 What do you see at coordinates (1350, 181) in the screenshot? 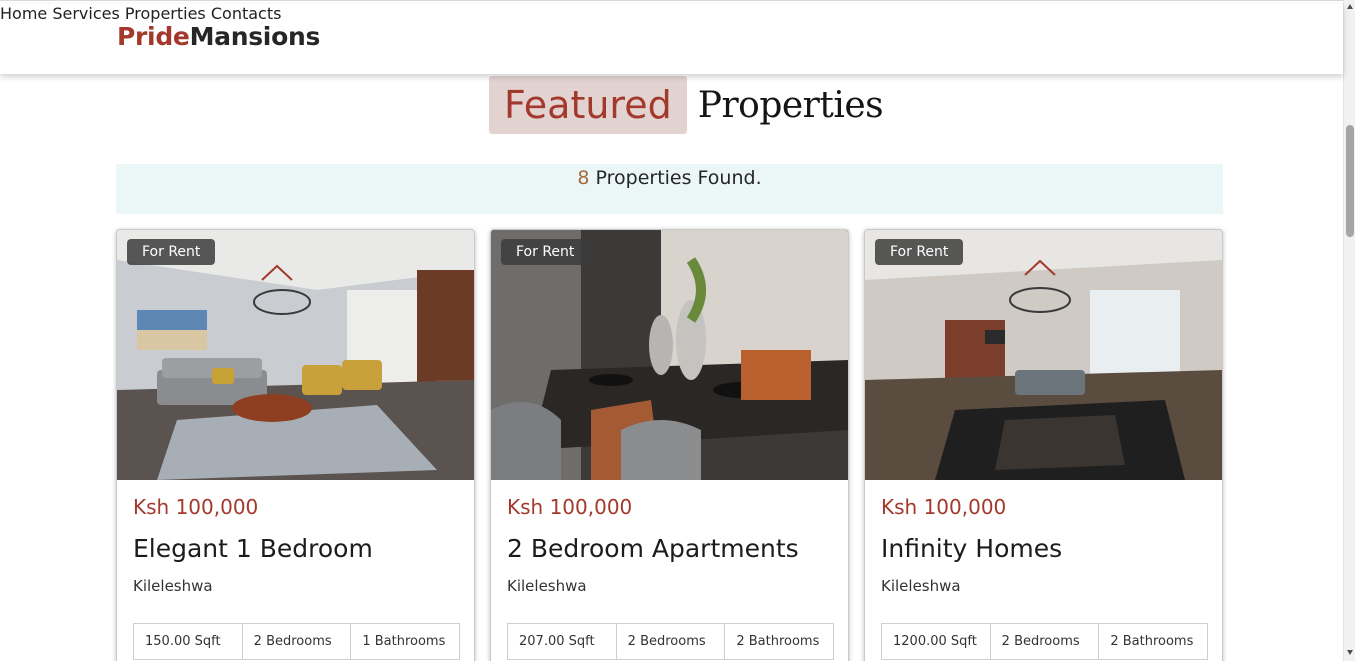
I see `scrollbar-thumb` at bounding box center [1350, 181].